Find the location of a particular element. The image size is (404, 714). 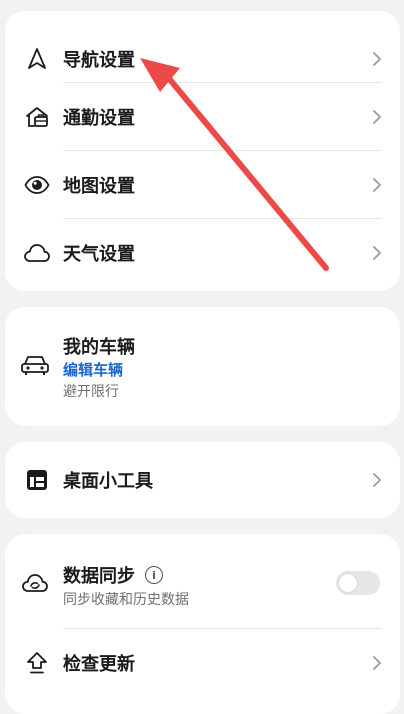

commute-settings-label: 通勤设置 is located at coordinates (99, 118).